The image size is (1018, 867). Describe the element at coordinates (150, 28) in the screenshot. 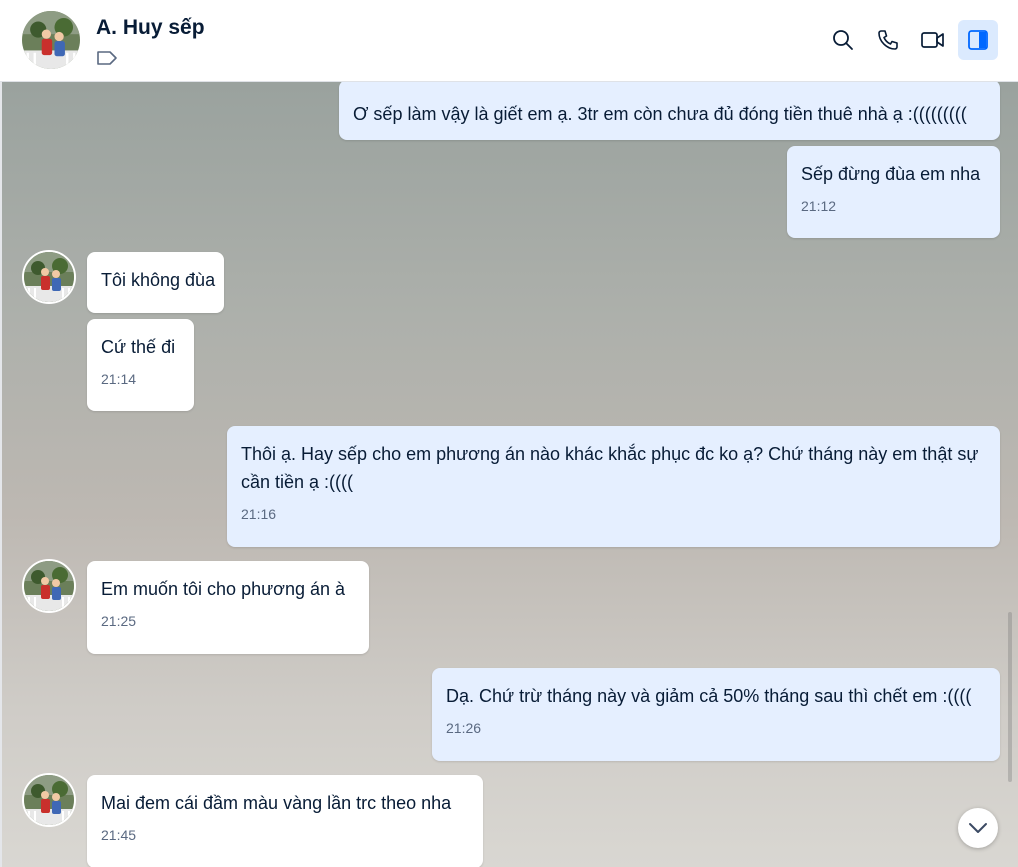

I see `contact-name: A. Huy sếp` at that location.